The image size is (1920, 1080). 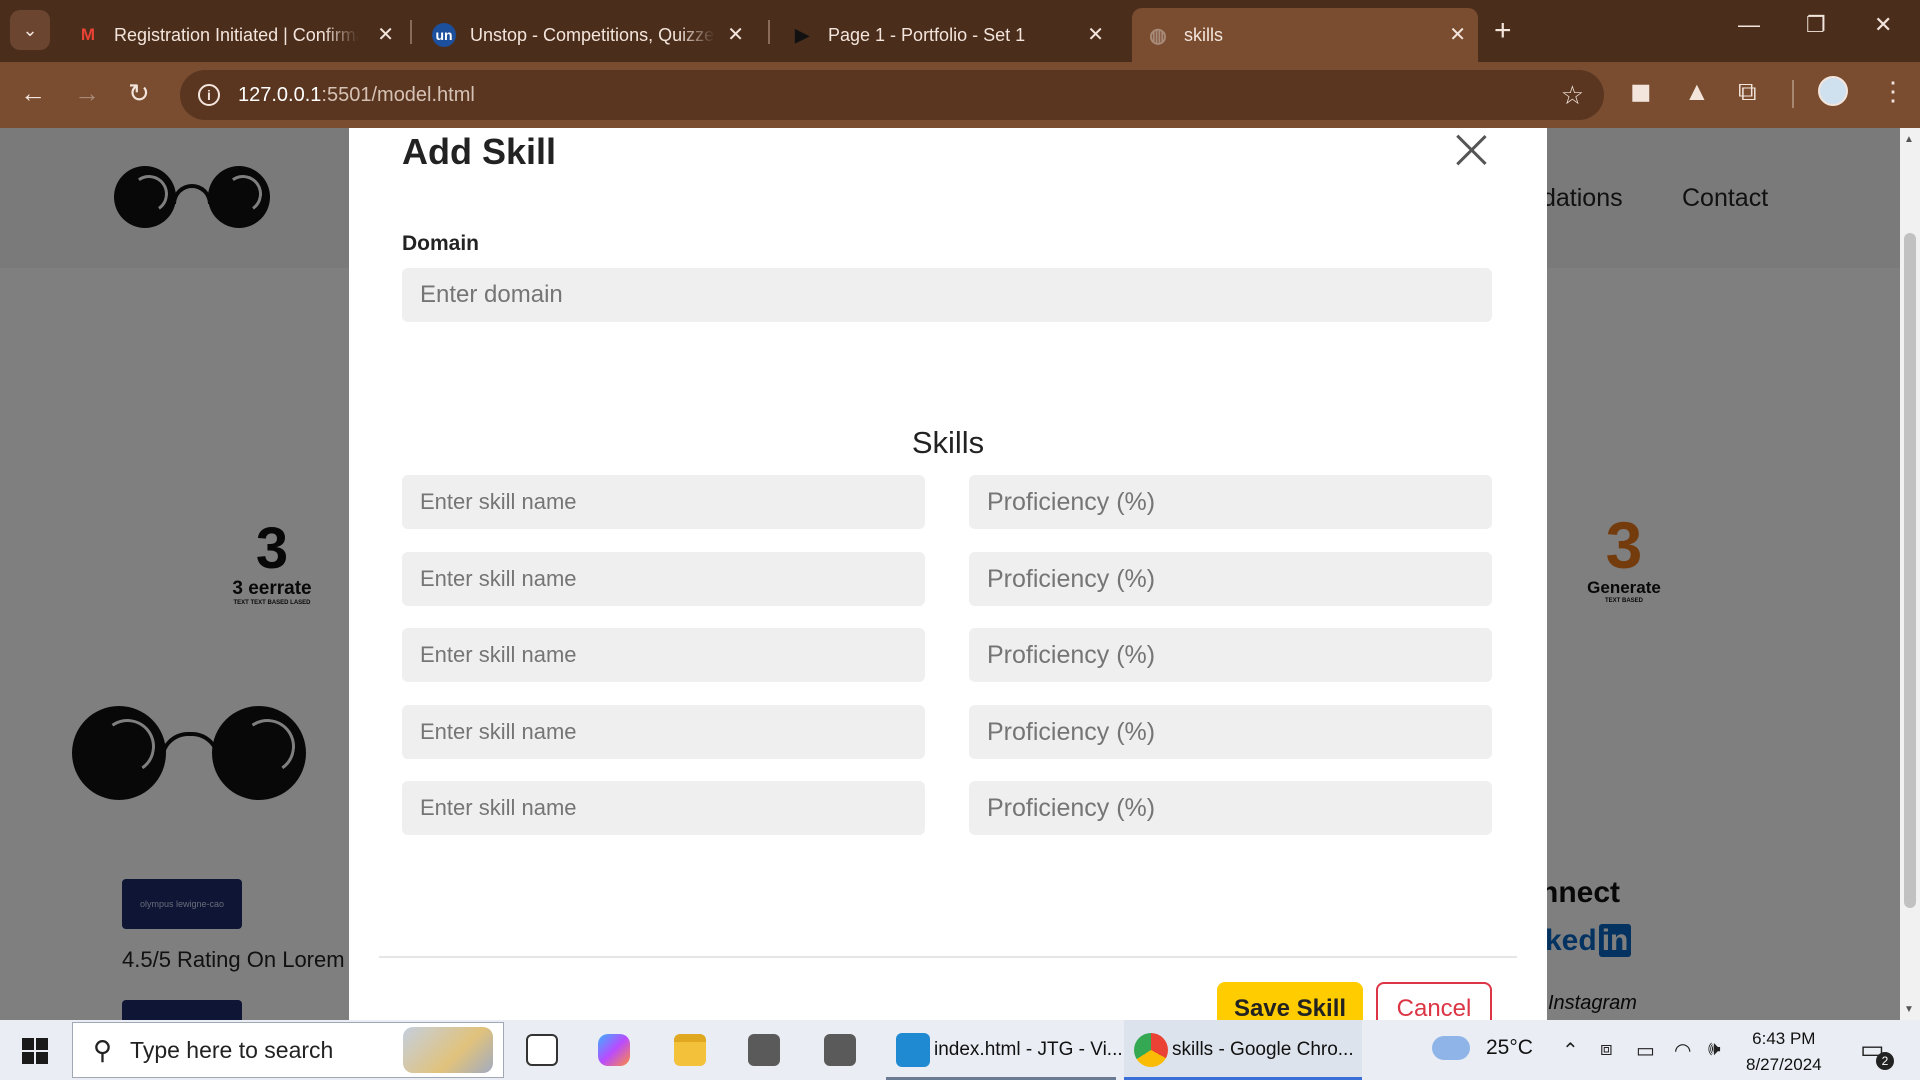 What do you see at coordinates (1290, 1001) in the screenshot?
I see `save-skill-button: Save Skill` at bounding box center [1290, 1001].